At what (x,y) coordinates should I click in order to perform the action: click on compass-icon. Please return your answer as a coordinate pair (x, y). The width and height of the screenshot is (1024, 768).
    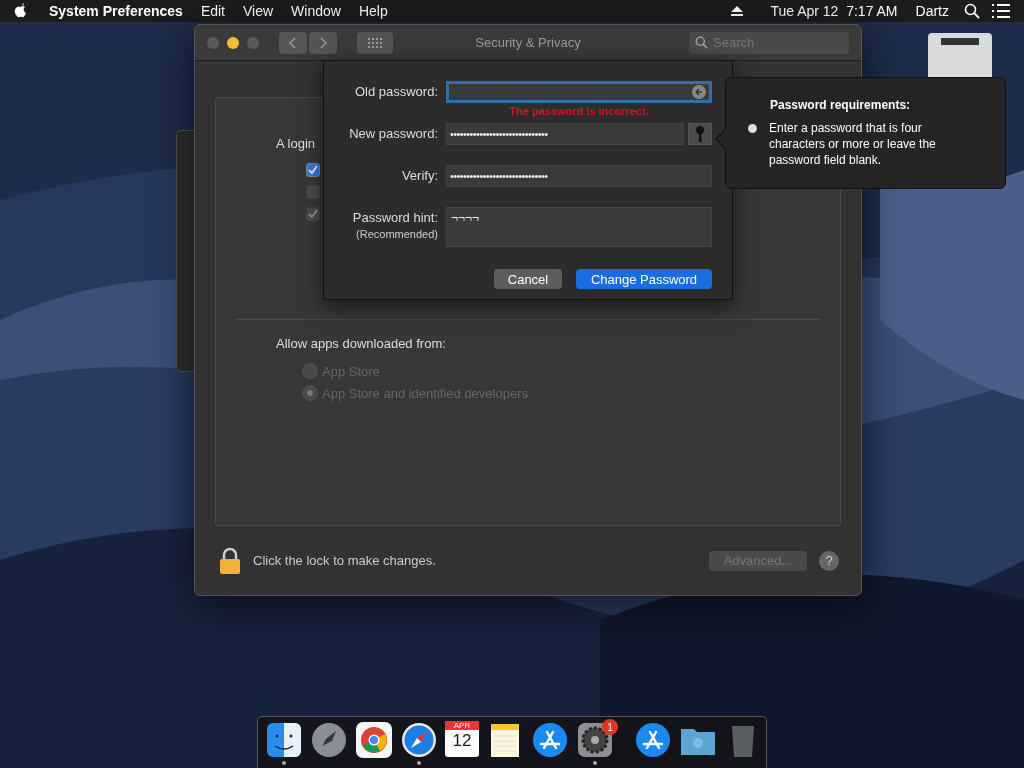
    Looking at the image, I should click on (419, 740).